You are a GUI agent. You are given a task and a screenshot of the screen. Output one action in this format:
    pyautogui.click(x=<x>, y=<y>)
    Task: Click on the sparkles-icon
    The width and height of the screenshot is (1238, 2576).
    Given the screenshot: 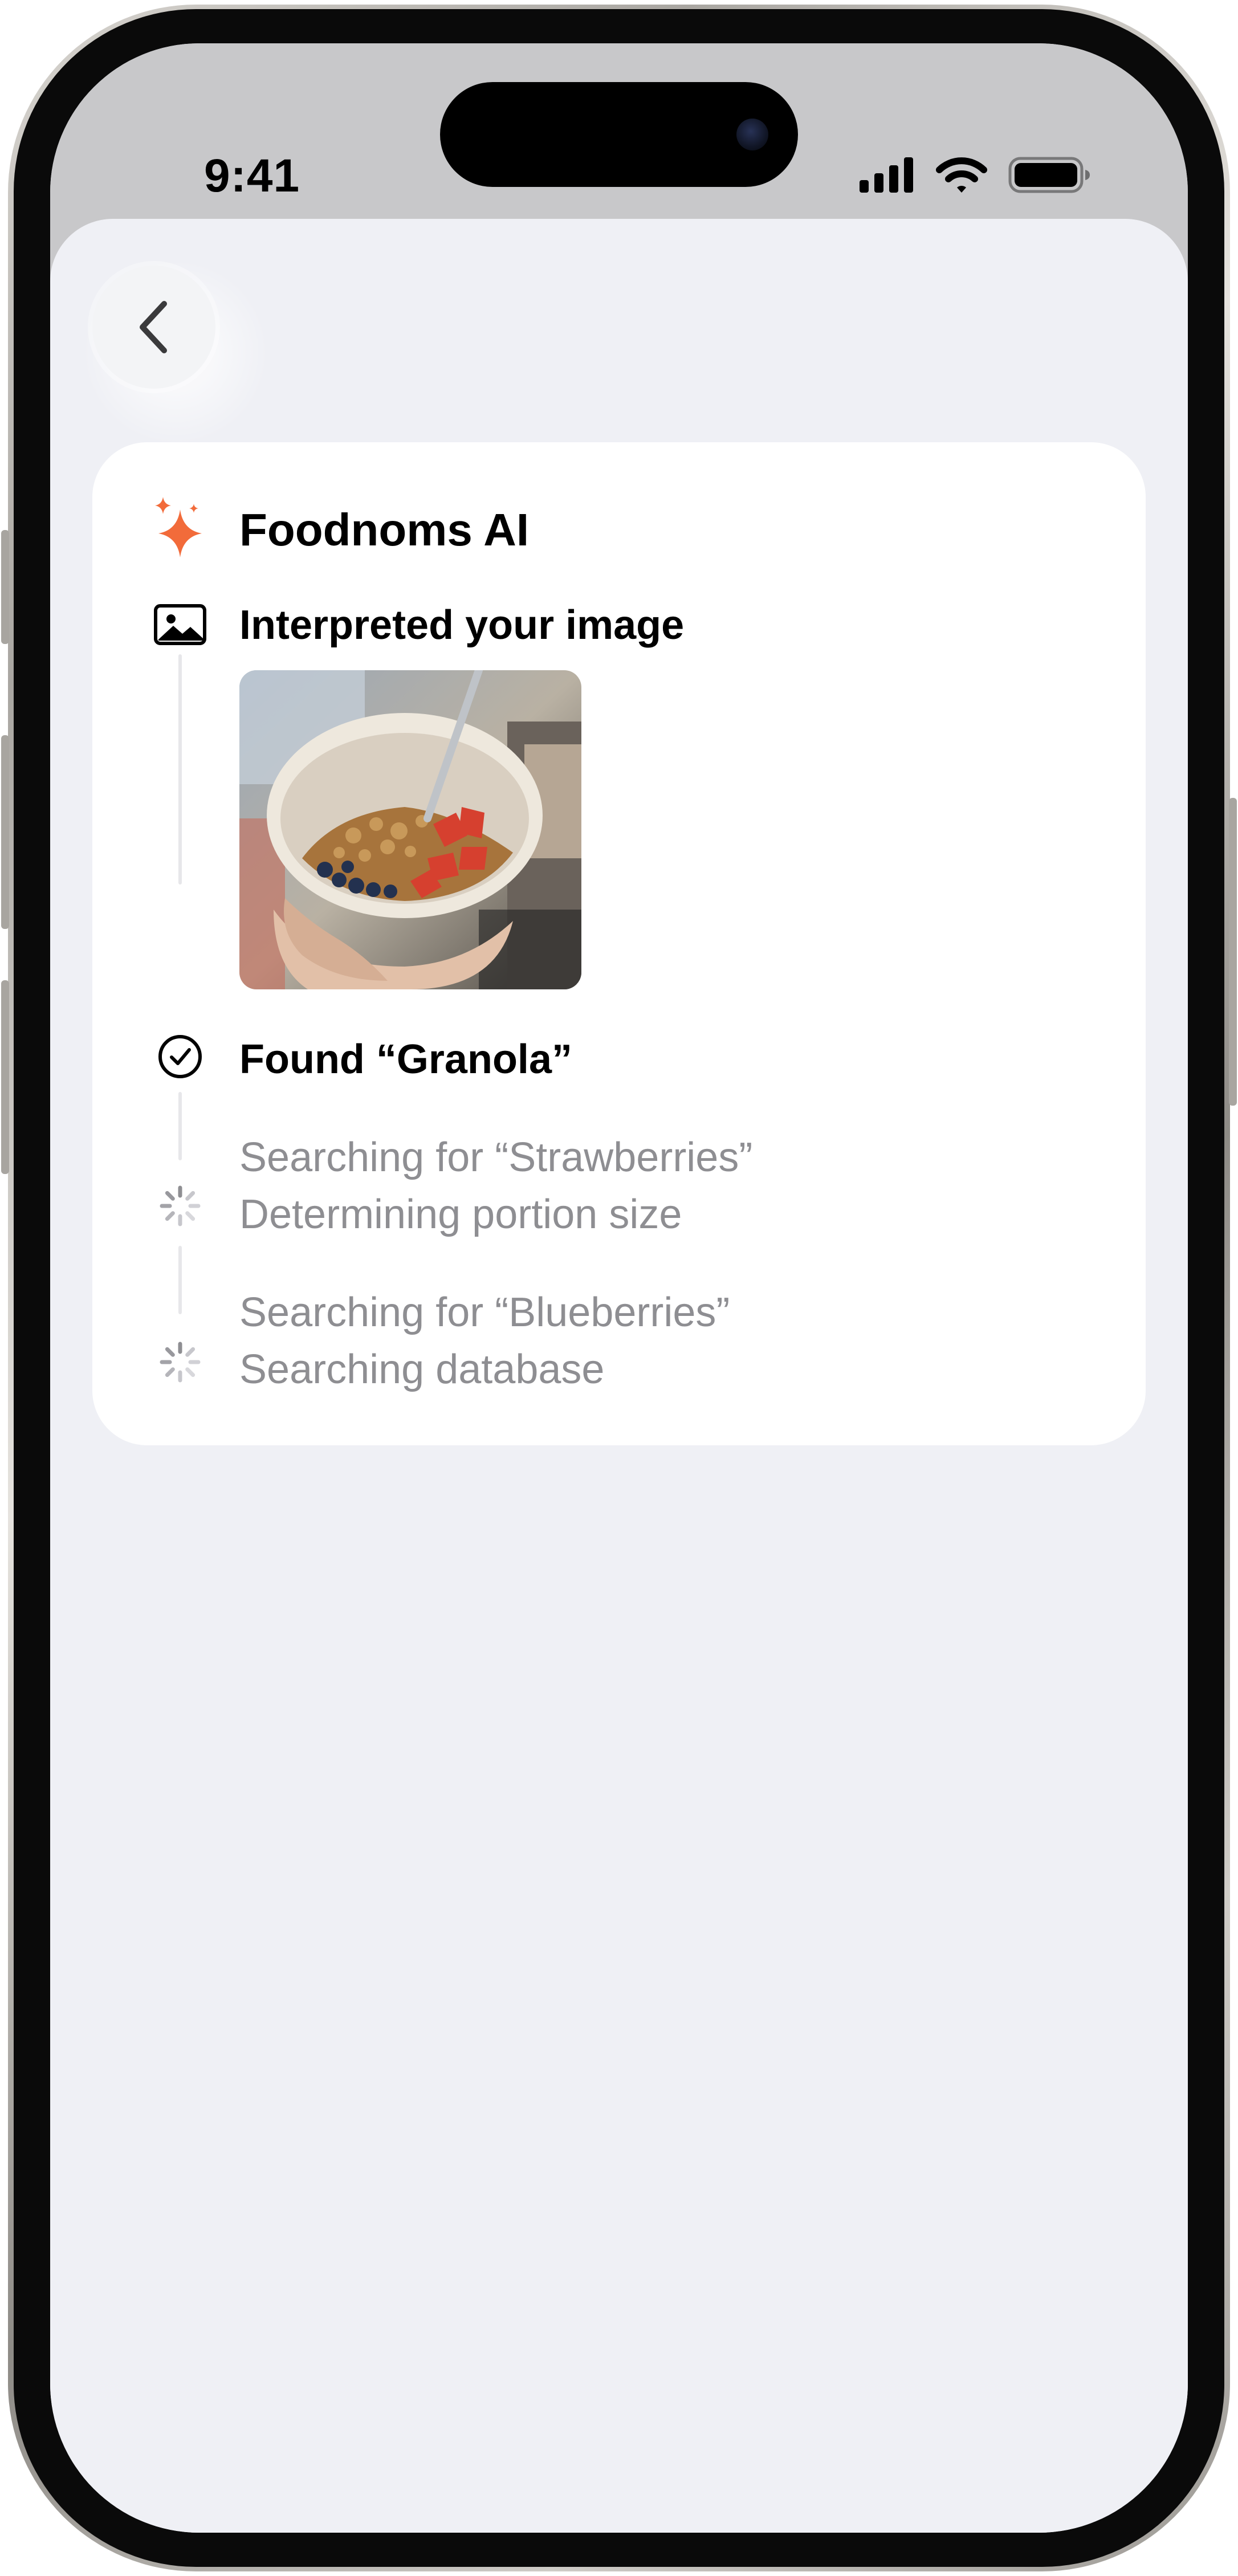 What is the action you would take?
    pyautogui.click(x=179, y=527)
    